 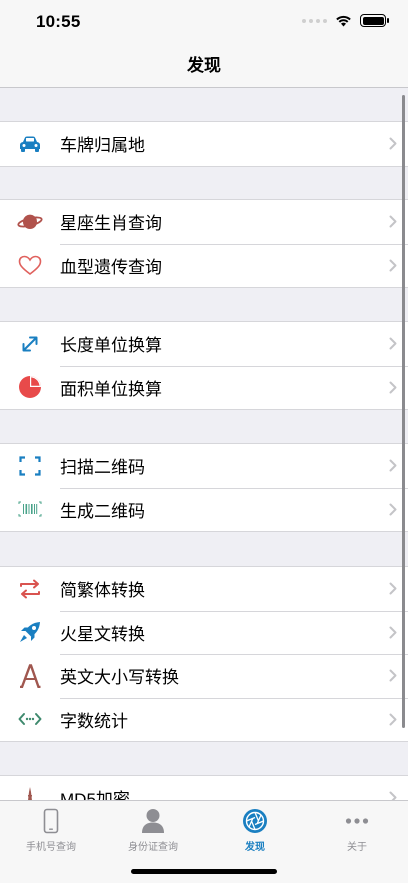 What do you see at coordinates (204, 632) in the screenshot?
I see `list-item-martian-text: 火星文转换` at bounding box center [204, 632].